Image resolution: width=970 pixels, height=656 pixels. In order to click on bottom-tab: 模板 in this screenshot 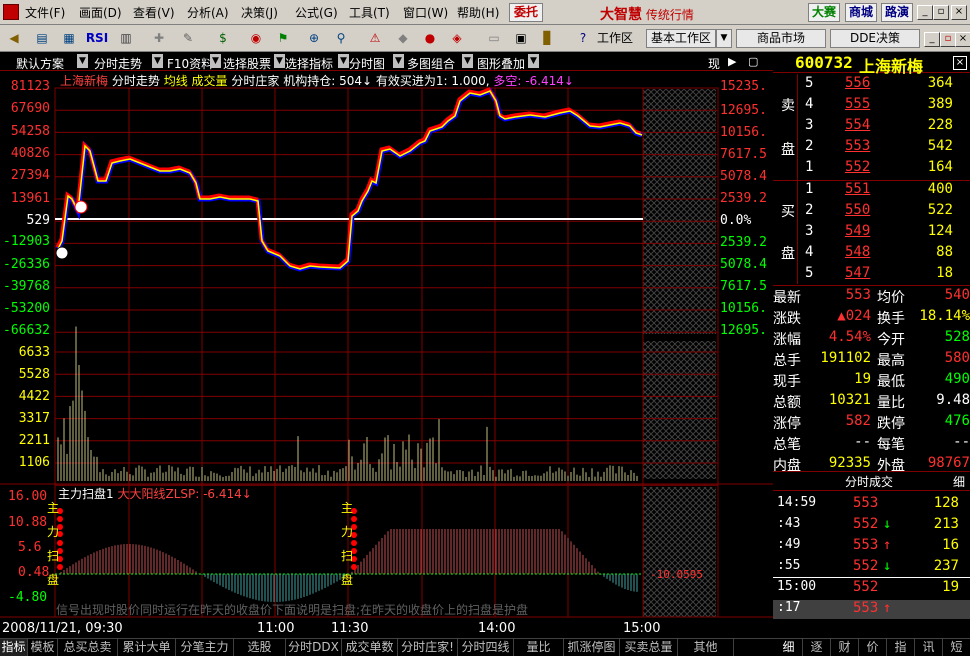, I will do `click(43, 647)`.